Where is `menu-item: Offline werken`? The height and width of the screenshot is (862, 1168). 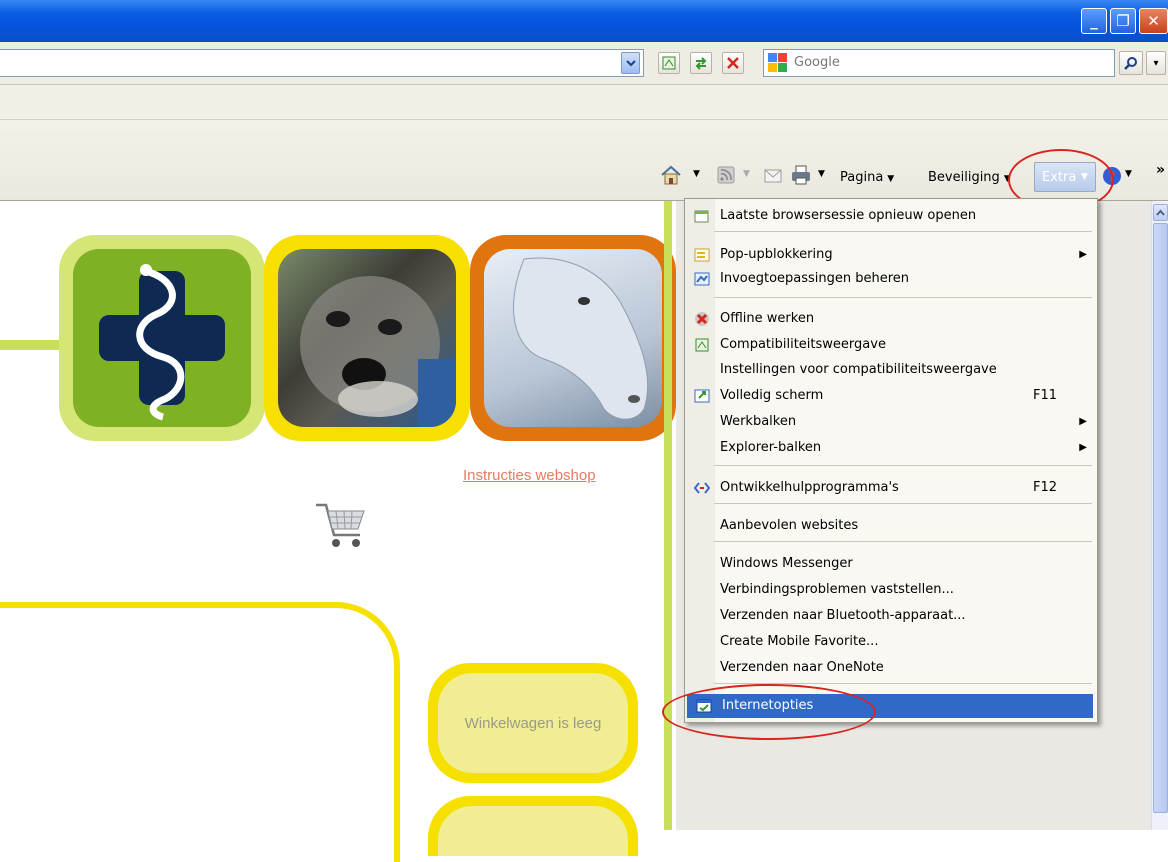 menu-item: Offline werken is located at coordinates (891, 319).